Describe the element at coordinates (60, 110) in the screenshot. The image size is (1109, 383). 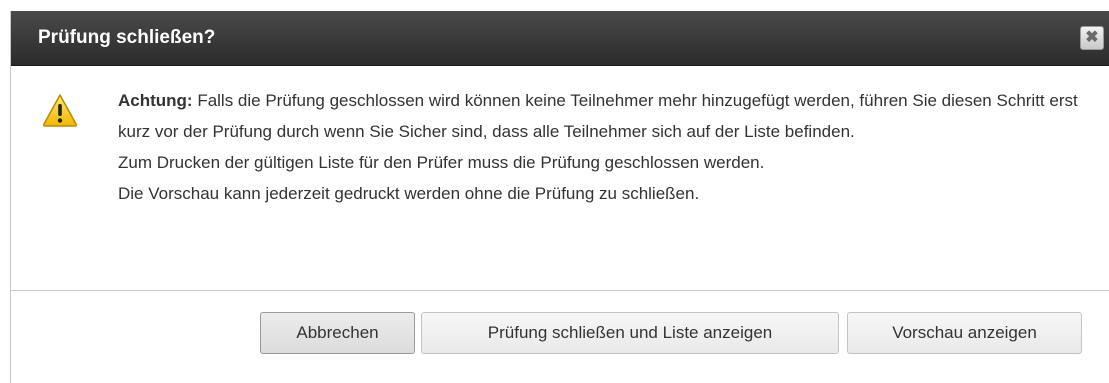
I see `warning-icon` at that location.